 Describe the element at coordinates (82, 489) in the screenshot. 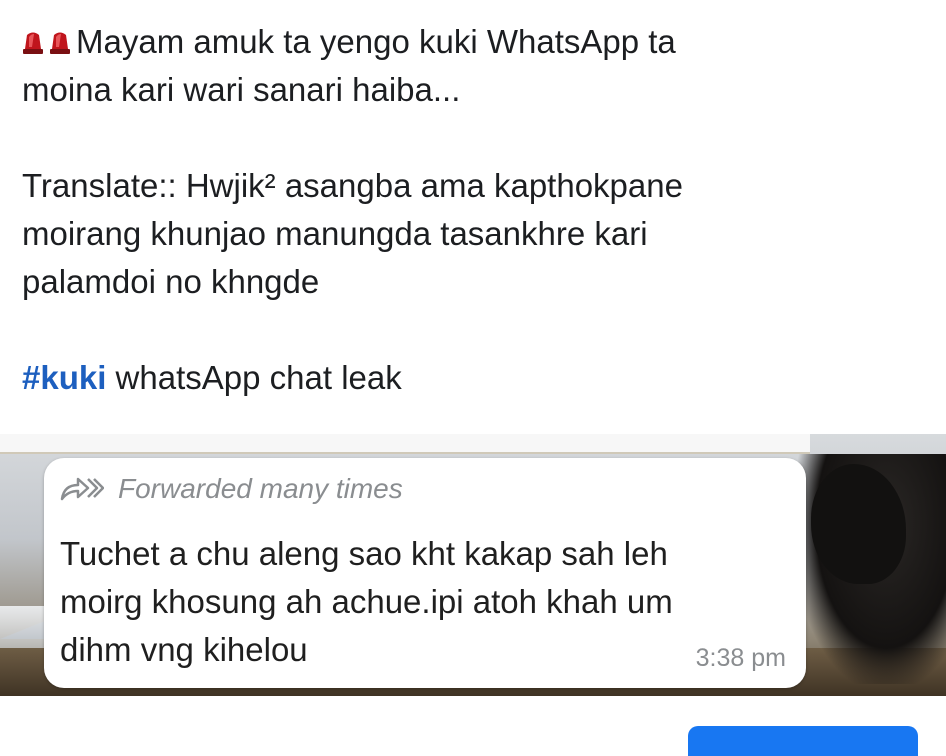

I see `forwarded-icon` at that location.